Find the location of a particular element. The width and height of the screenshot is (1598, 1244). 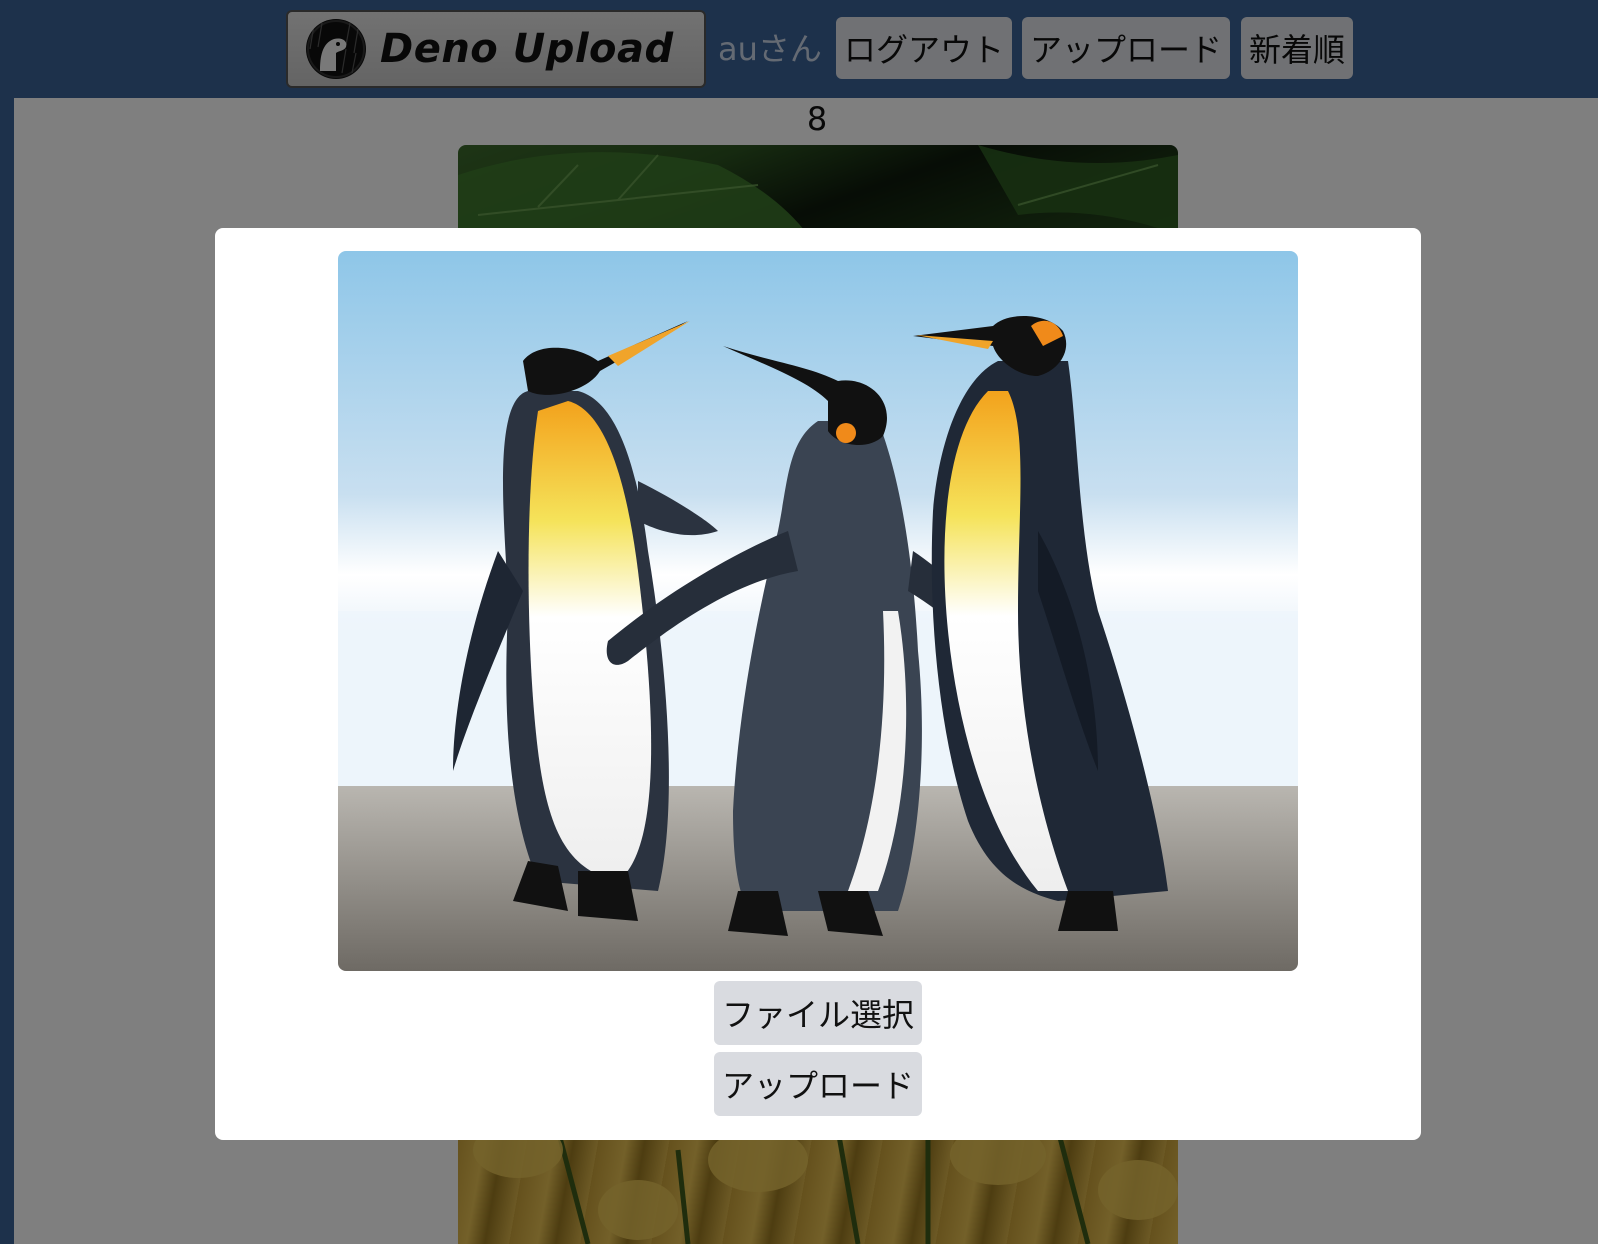

upload-submit-button: アップロード is located at coordinates (818, 1084).